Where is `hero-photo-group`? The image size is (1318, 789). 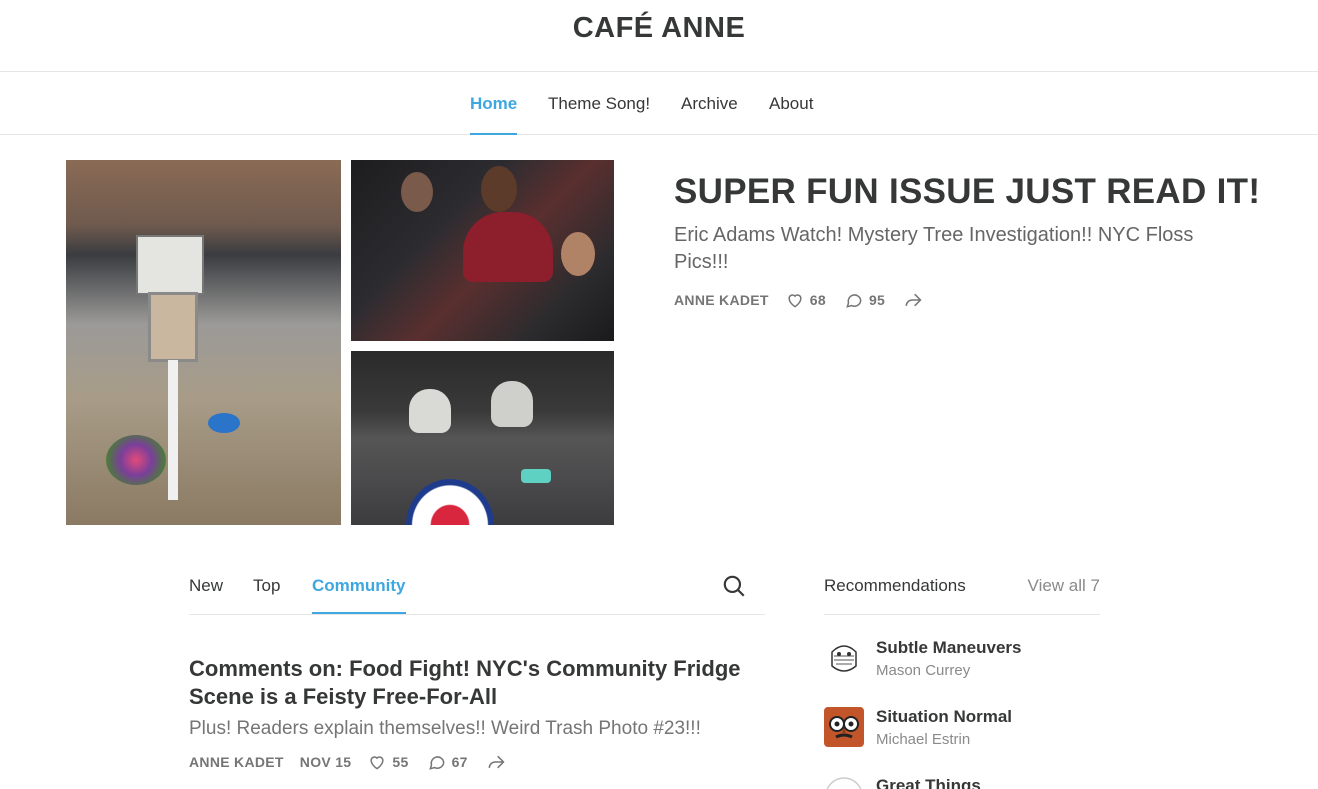
hero-photo-group is located at coordinates (482, 250).